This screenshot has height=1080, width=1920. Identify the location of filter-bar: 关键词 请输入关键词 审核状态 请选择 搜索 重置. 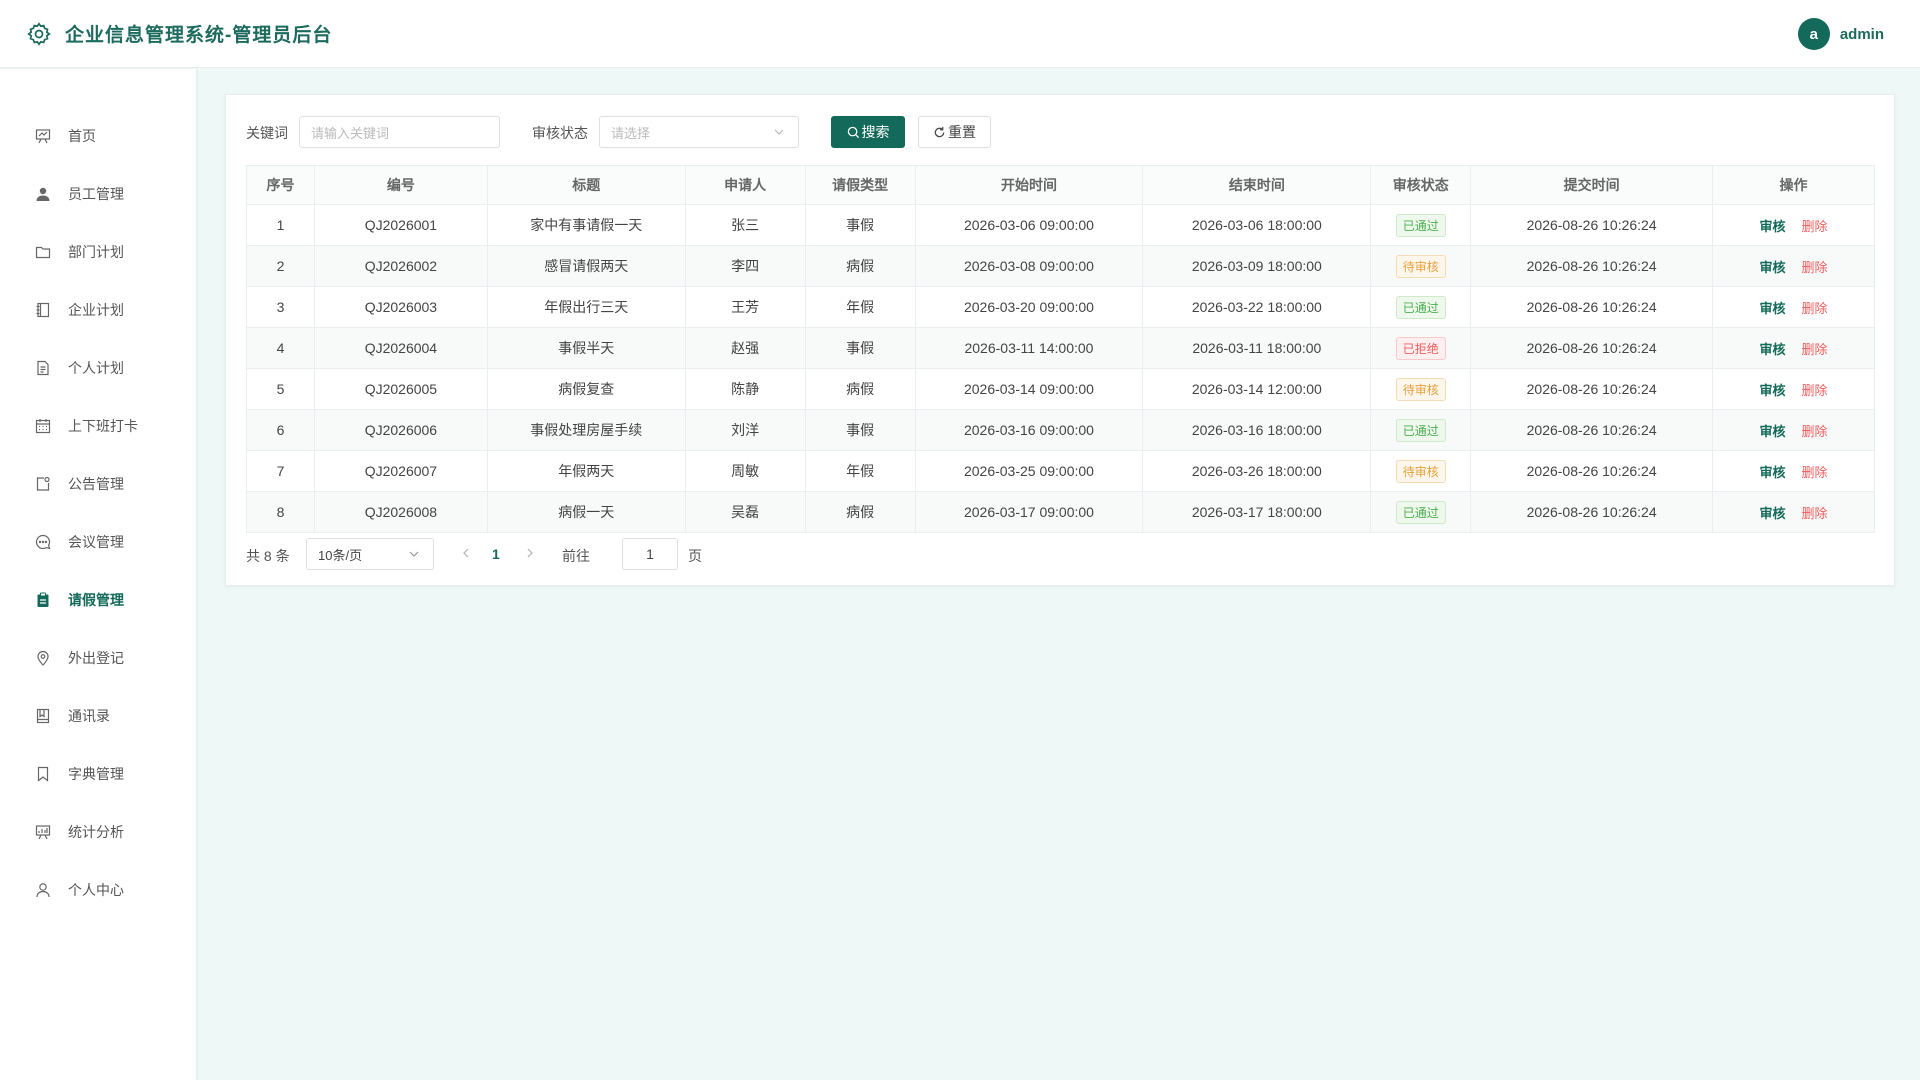
(1060, 130).